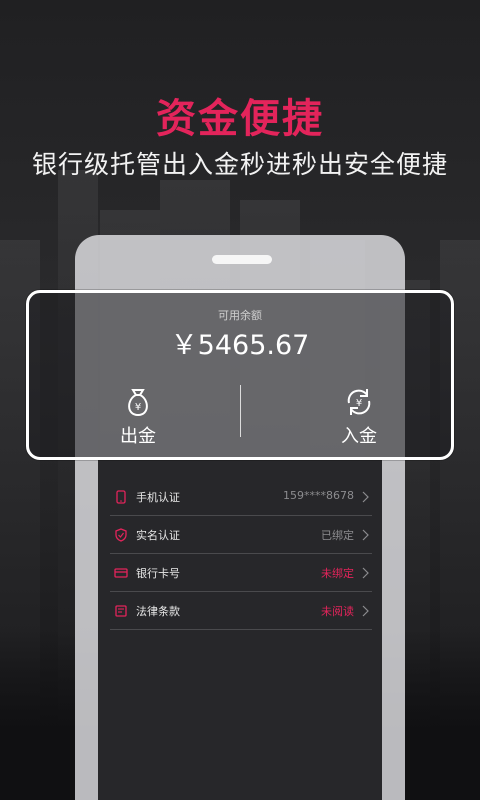 The width and height of the screenshot is (480, 800). I want to click on yen-exchange-icon: ¥, so click(359, 402).